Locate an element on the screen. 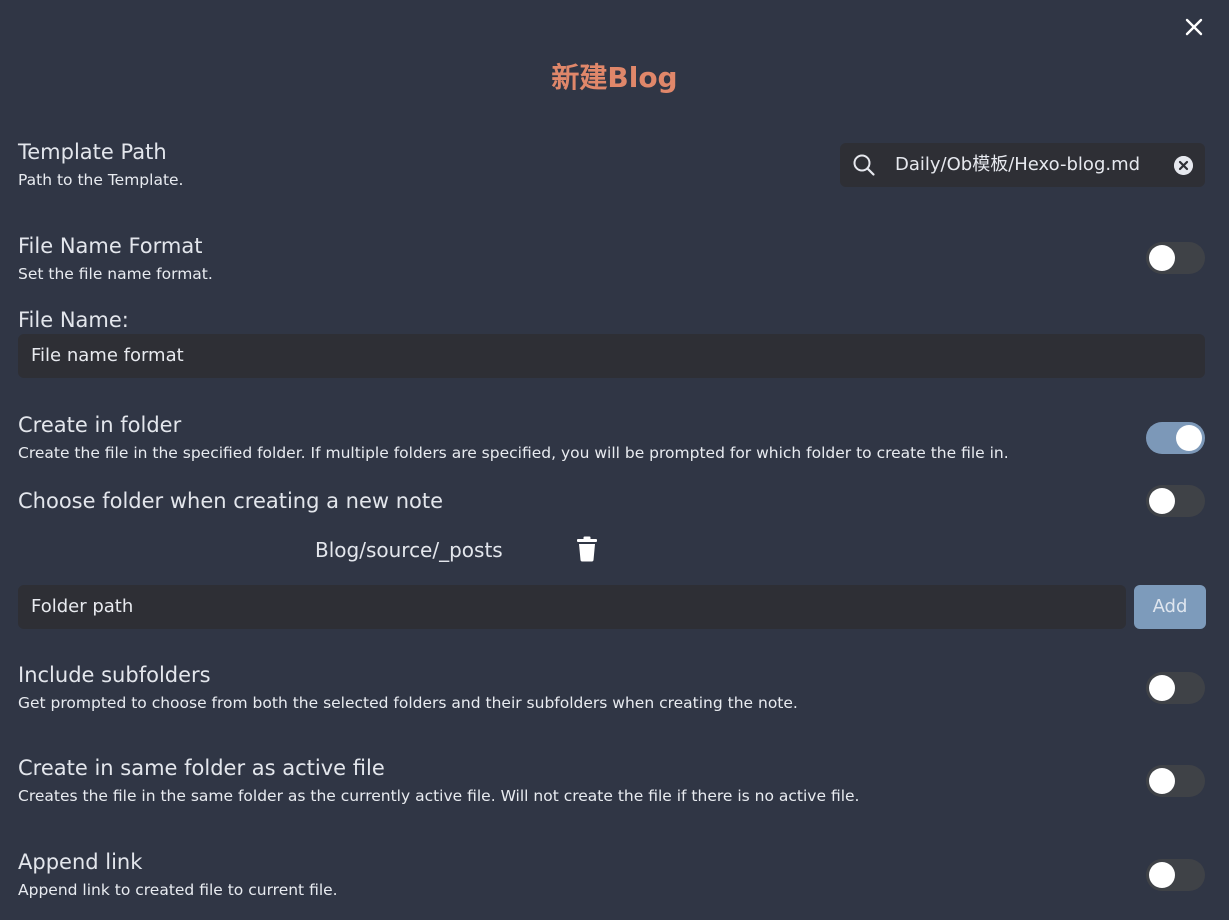  modal-title: 新建Blog is located at coordinates (614, 77).